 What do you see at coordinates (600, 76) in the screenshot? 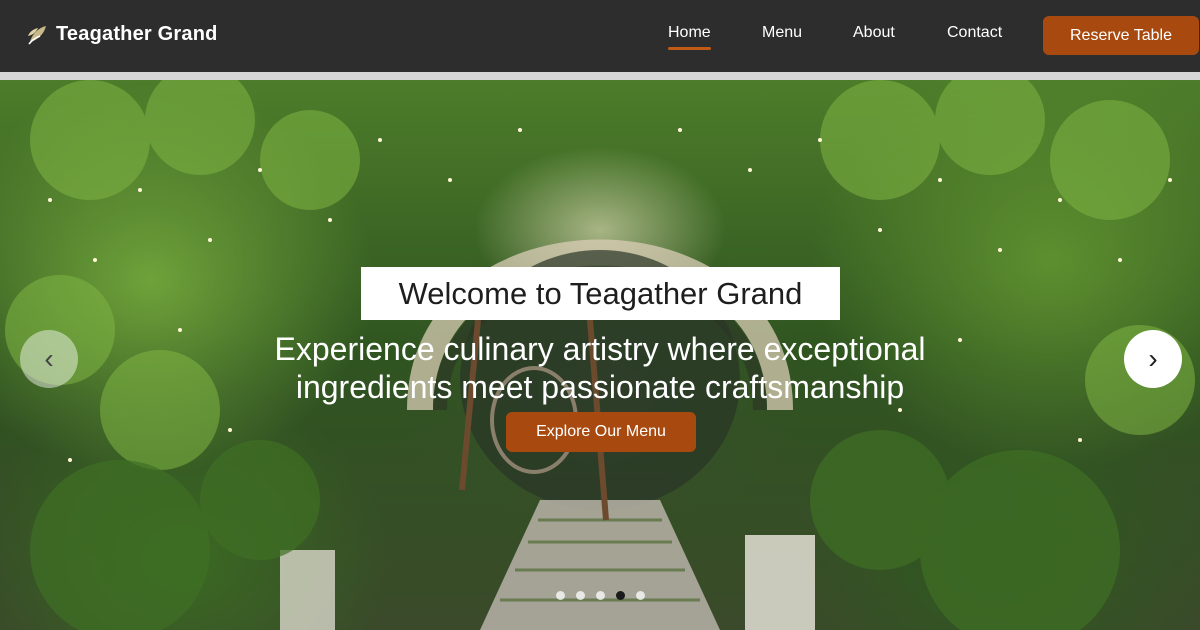
I see `nav-divider` at bounding box center [600, 76].